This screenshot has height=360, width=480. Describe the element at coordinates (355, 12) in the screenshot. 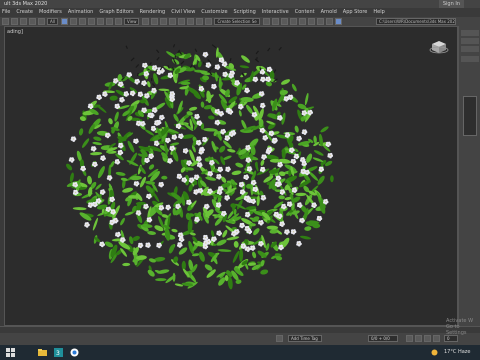

I see `menu-app-store: App Store` at that location.